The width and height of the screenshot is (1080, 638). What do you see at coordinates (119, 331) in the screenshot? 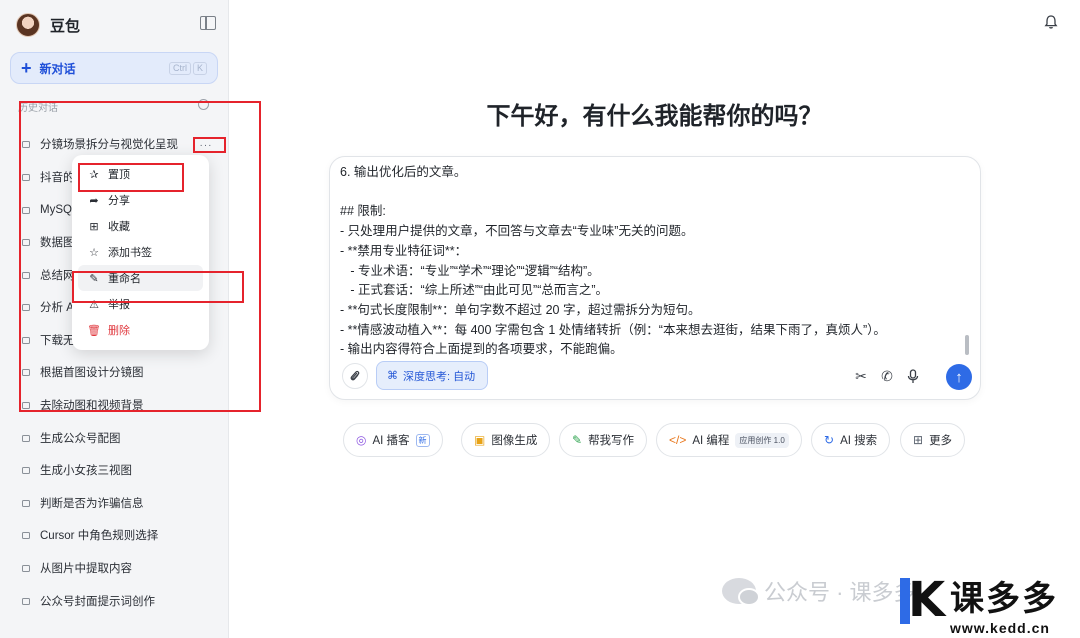
I see `menu-item-label: 删除` at bounding box center [119, 331].